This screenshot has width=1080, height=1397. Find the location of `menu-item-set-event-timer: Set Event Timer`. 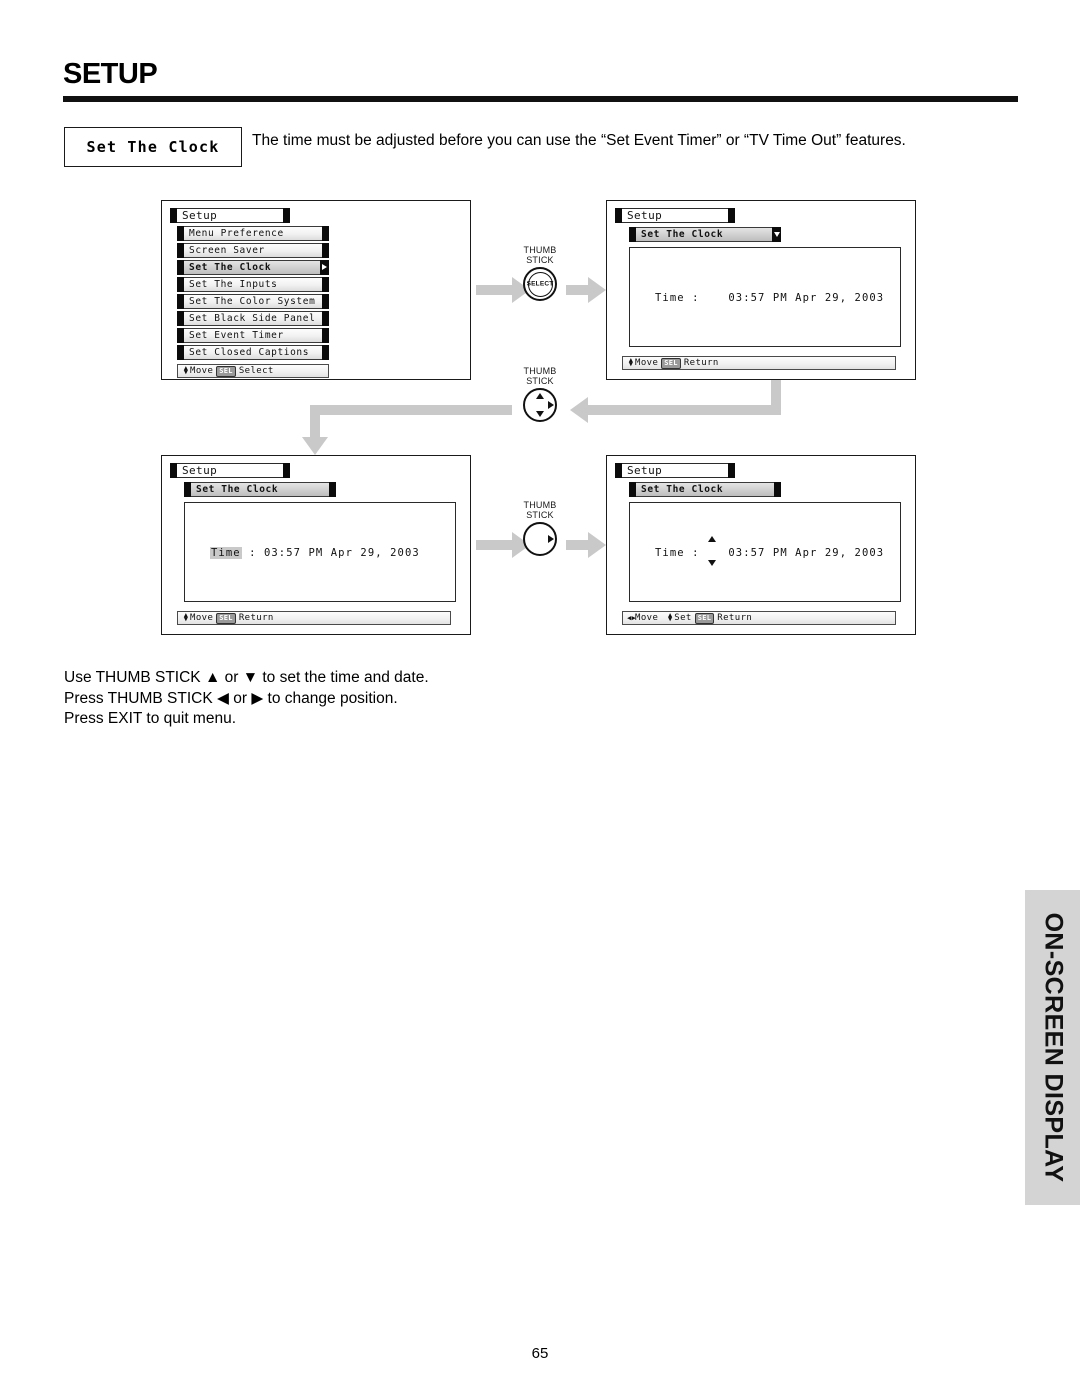

menu-item-set-event-timer: Set Event Timer is located at coordinates (253, 335).